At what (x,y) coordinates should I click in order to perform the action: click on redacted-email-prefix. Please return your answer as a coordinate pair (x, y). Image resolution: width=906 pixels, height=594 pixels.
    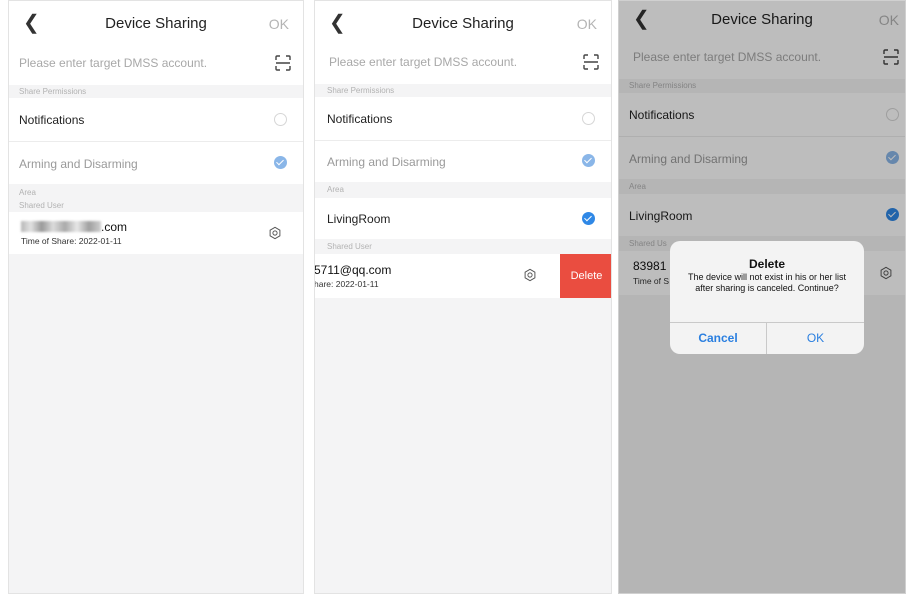
    Looking at the image, I should click on (61, 226).